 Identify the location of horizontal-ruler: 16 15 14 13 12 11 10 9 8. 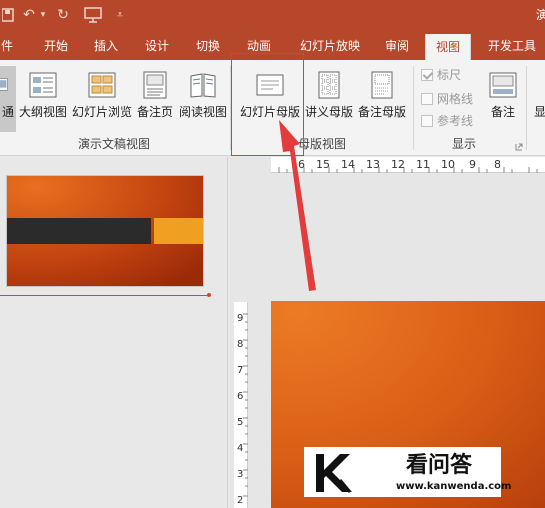
(408, 165).